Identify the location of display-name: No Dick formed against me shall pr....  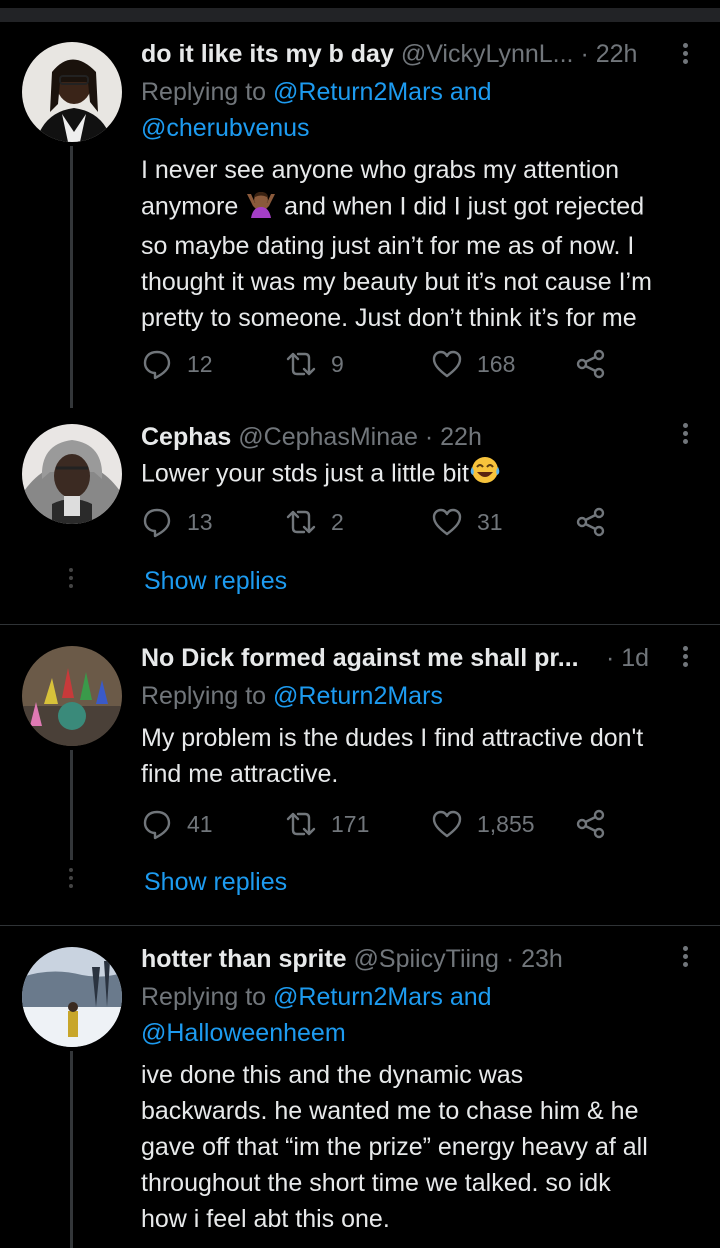
(360, 658).